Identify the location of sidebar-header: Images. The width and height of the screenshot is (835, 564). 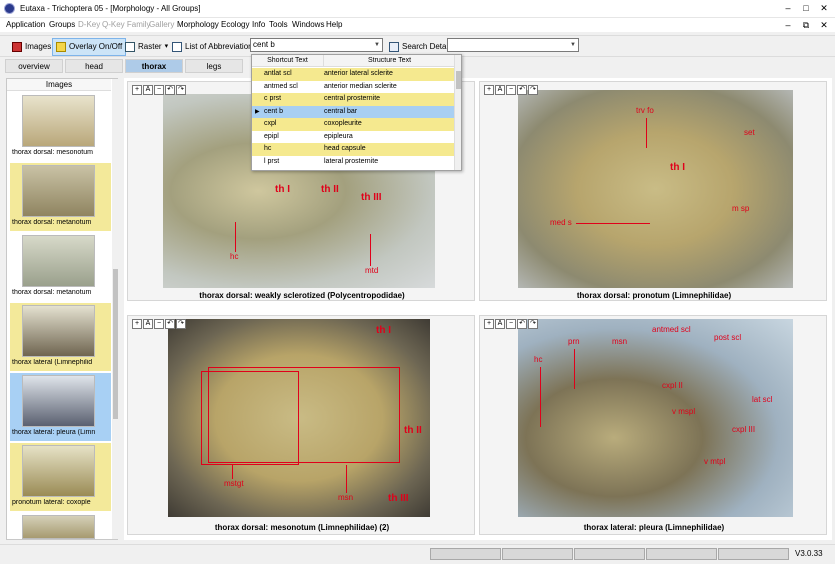
(59, 85).